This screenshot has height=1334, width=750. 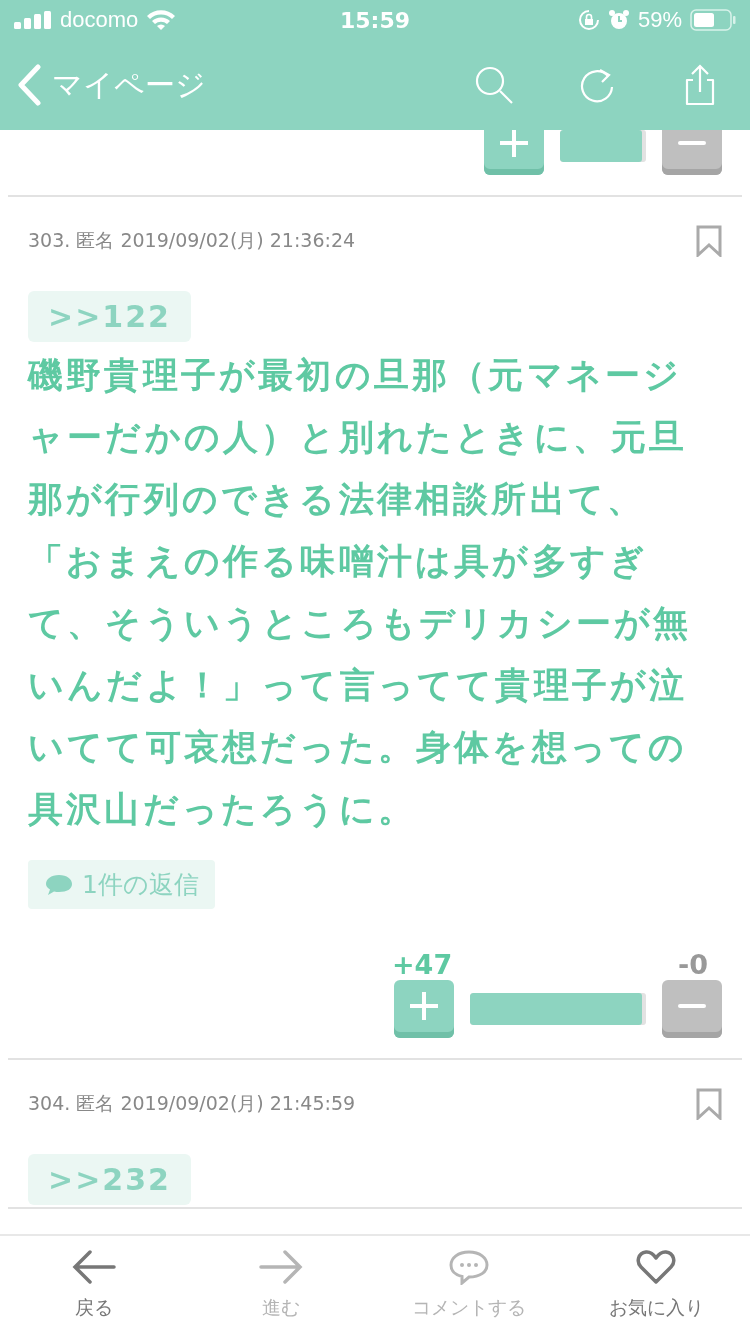 What do you see at coordinates (494, 85) in the screenshot?
I see `search-icon` at bounding box center [494, 85].